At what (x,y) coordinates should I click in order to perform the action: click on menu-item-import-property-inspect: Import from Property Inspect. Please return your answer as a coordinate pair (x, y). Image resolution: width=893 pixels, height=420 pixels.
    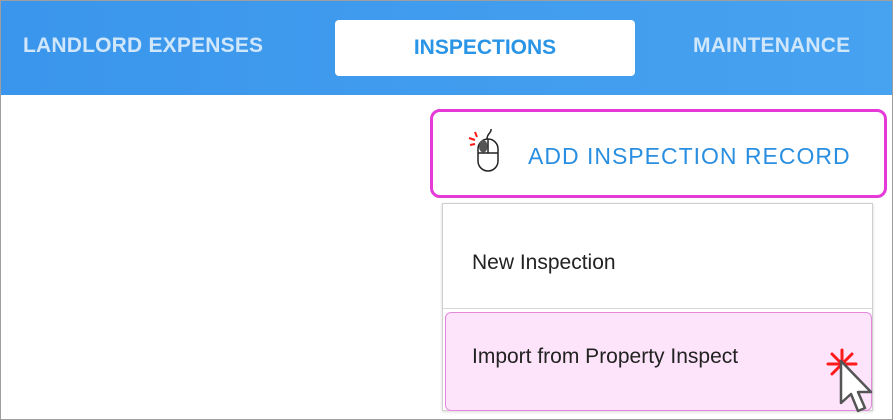
    Looking at the image, I should click on (658, 361).